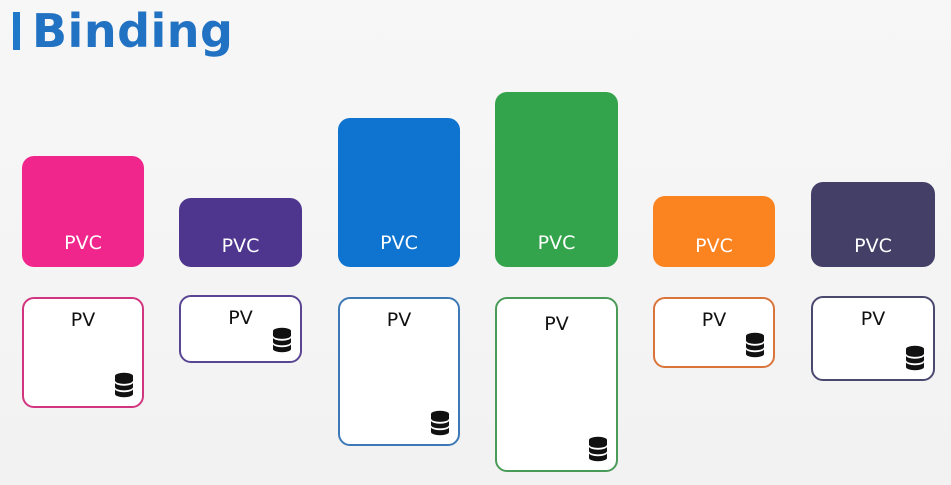  What do you see at coordinates (83, 352) in the screenshot?
I see `pv-box-1: PV` at bounding box center [83, 352].